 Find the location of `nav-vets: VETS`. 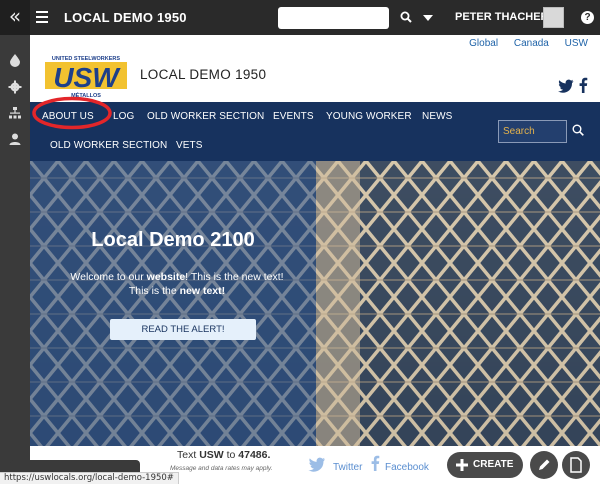

nav-vets: VETS is located at coordinates (189, 145).